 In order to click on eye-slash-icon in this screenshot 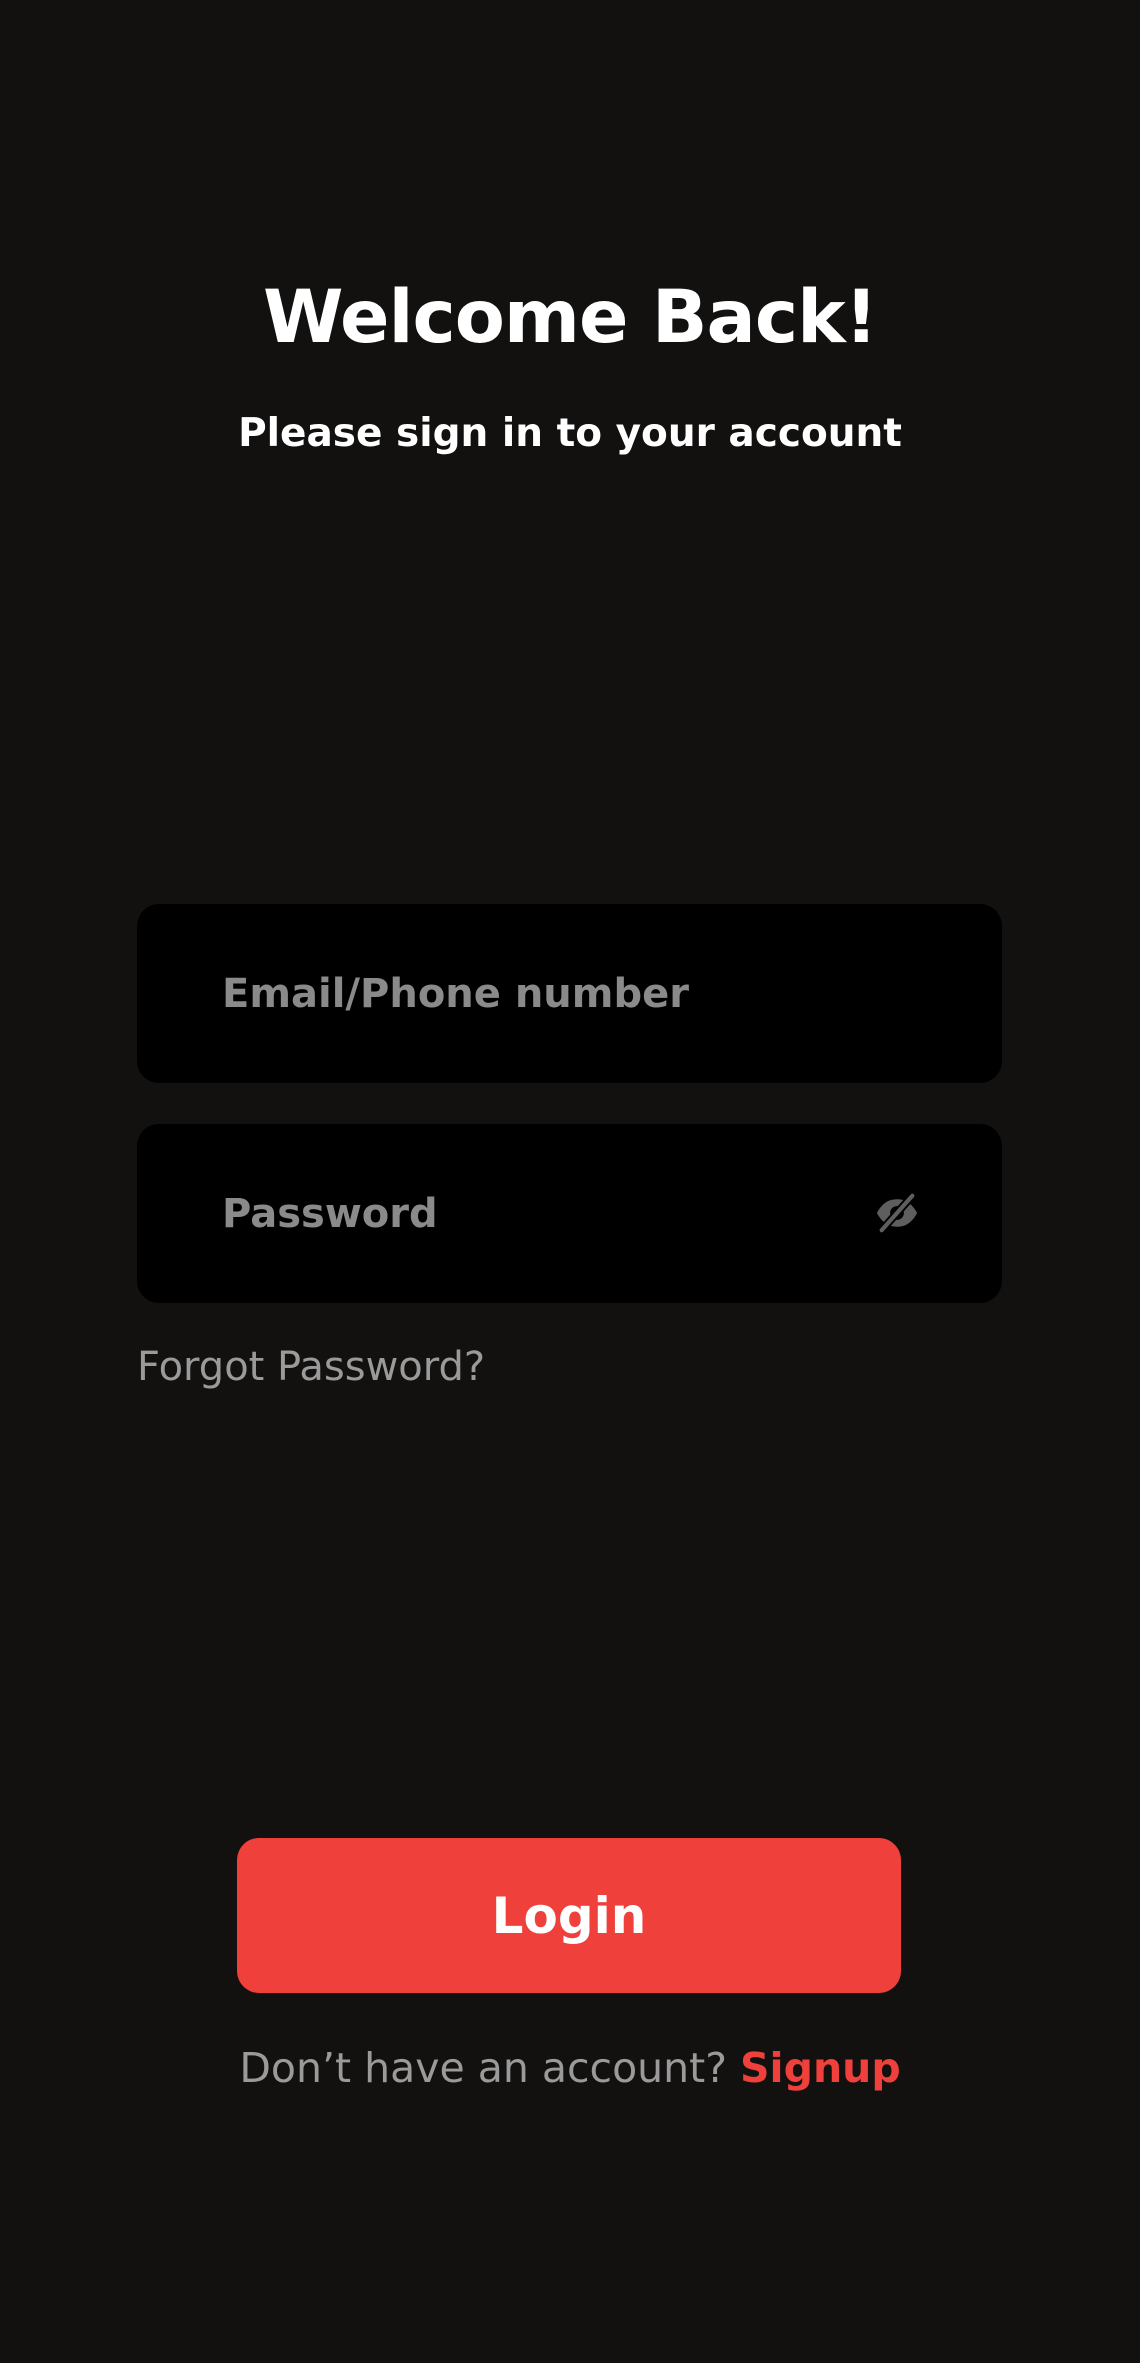, I will do `click(897, 1213)`.